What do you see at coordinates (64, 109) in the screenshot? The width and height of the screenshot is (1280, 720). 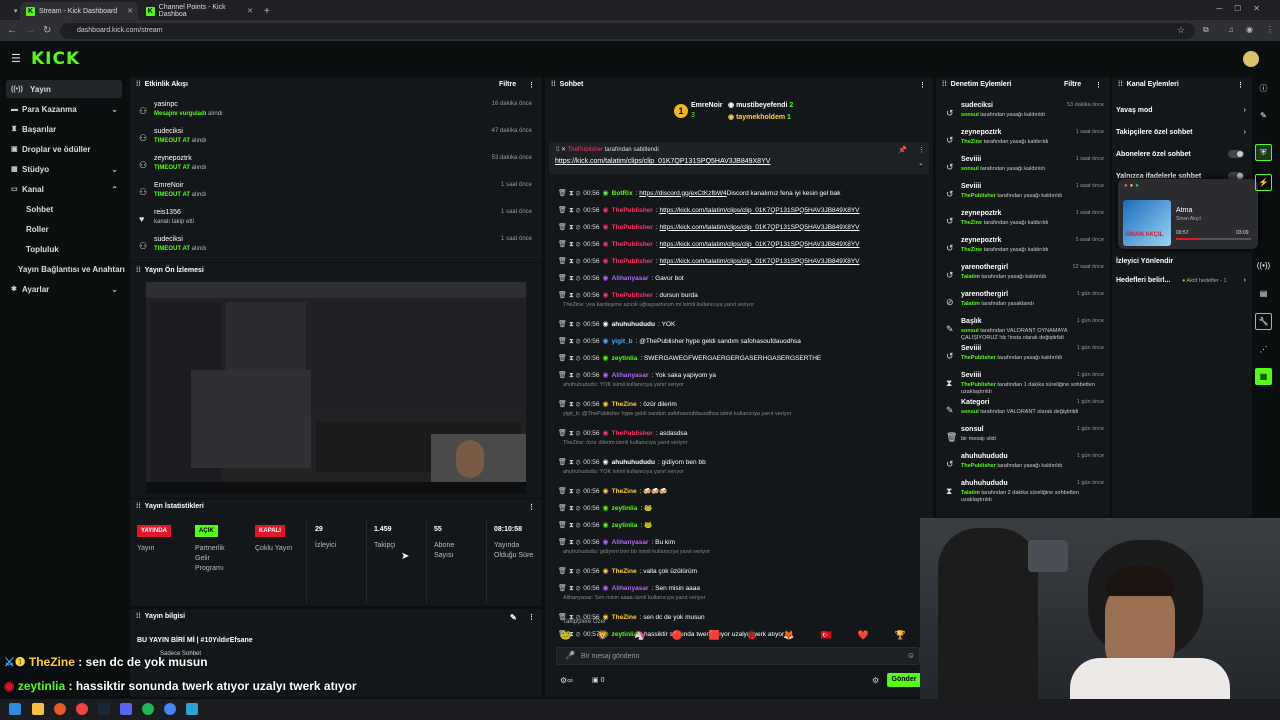 I see `sidebar-item-para-kazanma: ▬ Para Kazanma ⌄` at bounding box center [64, 109].